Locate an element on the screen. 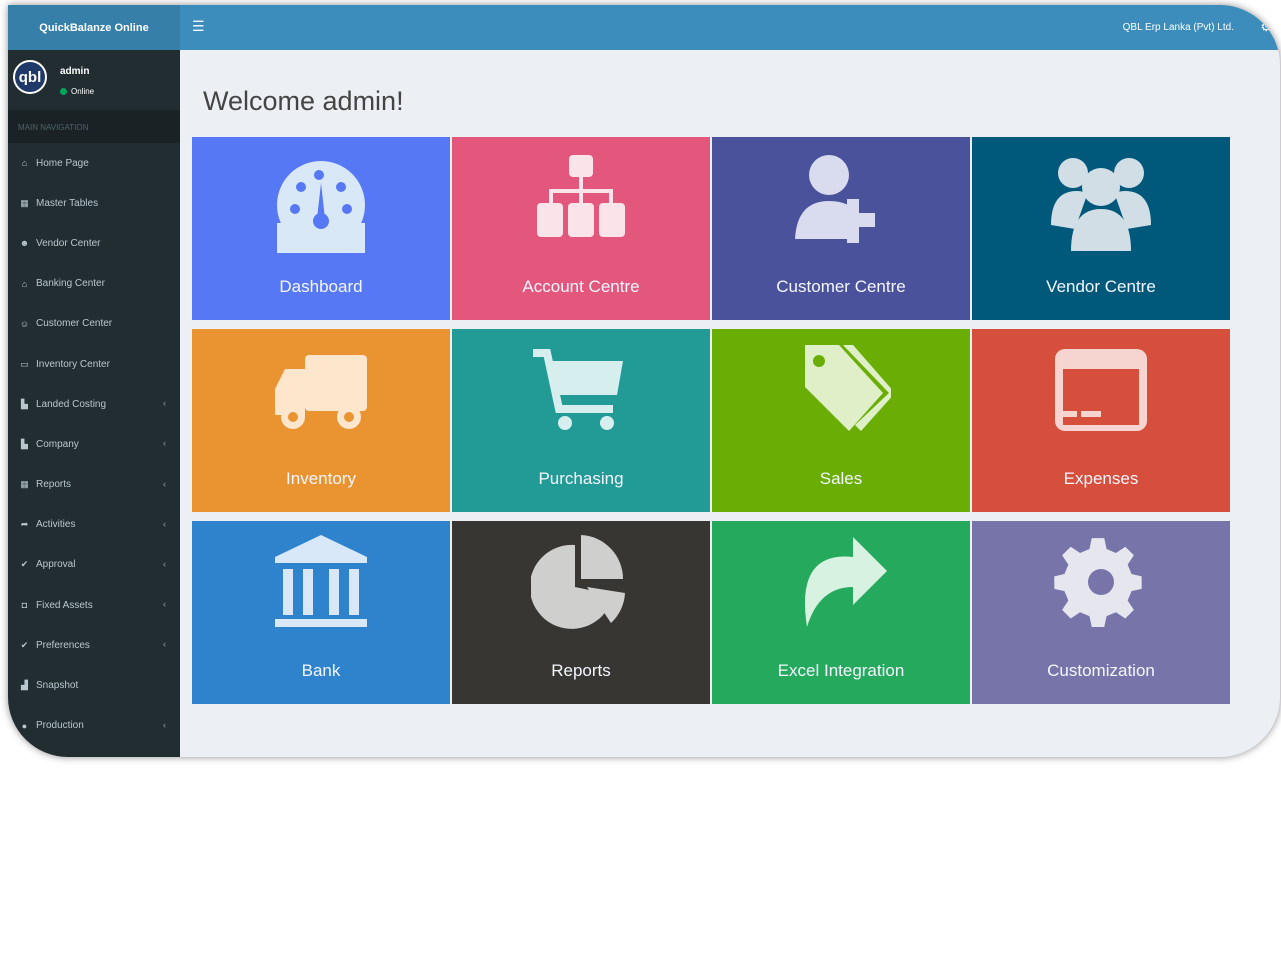 The height and width of the screenshot is (956, 1281). user-status: Online is located at coordinates (77, 91).